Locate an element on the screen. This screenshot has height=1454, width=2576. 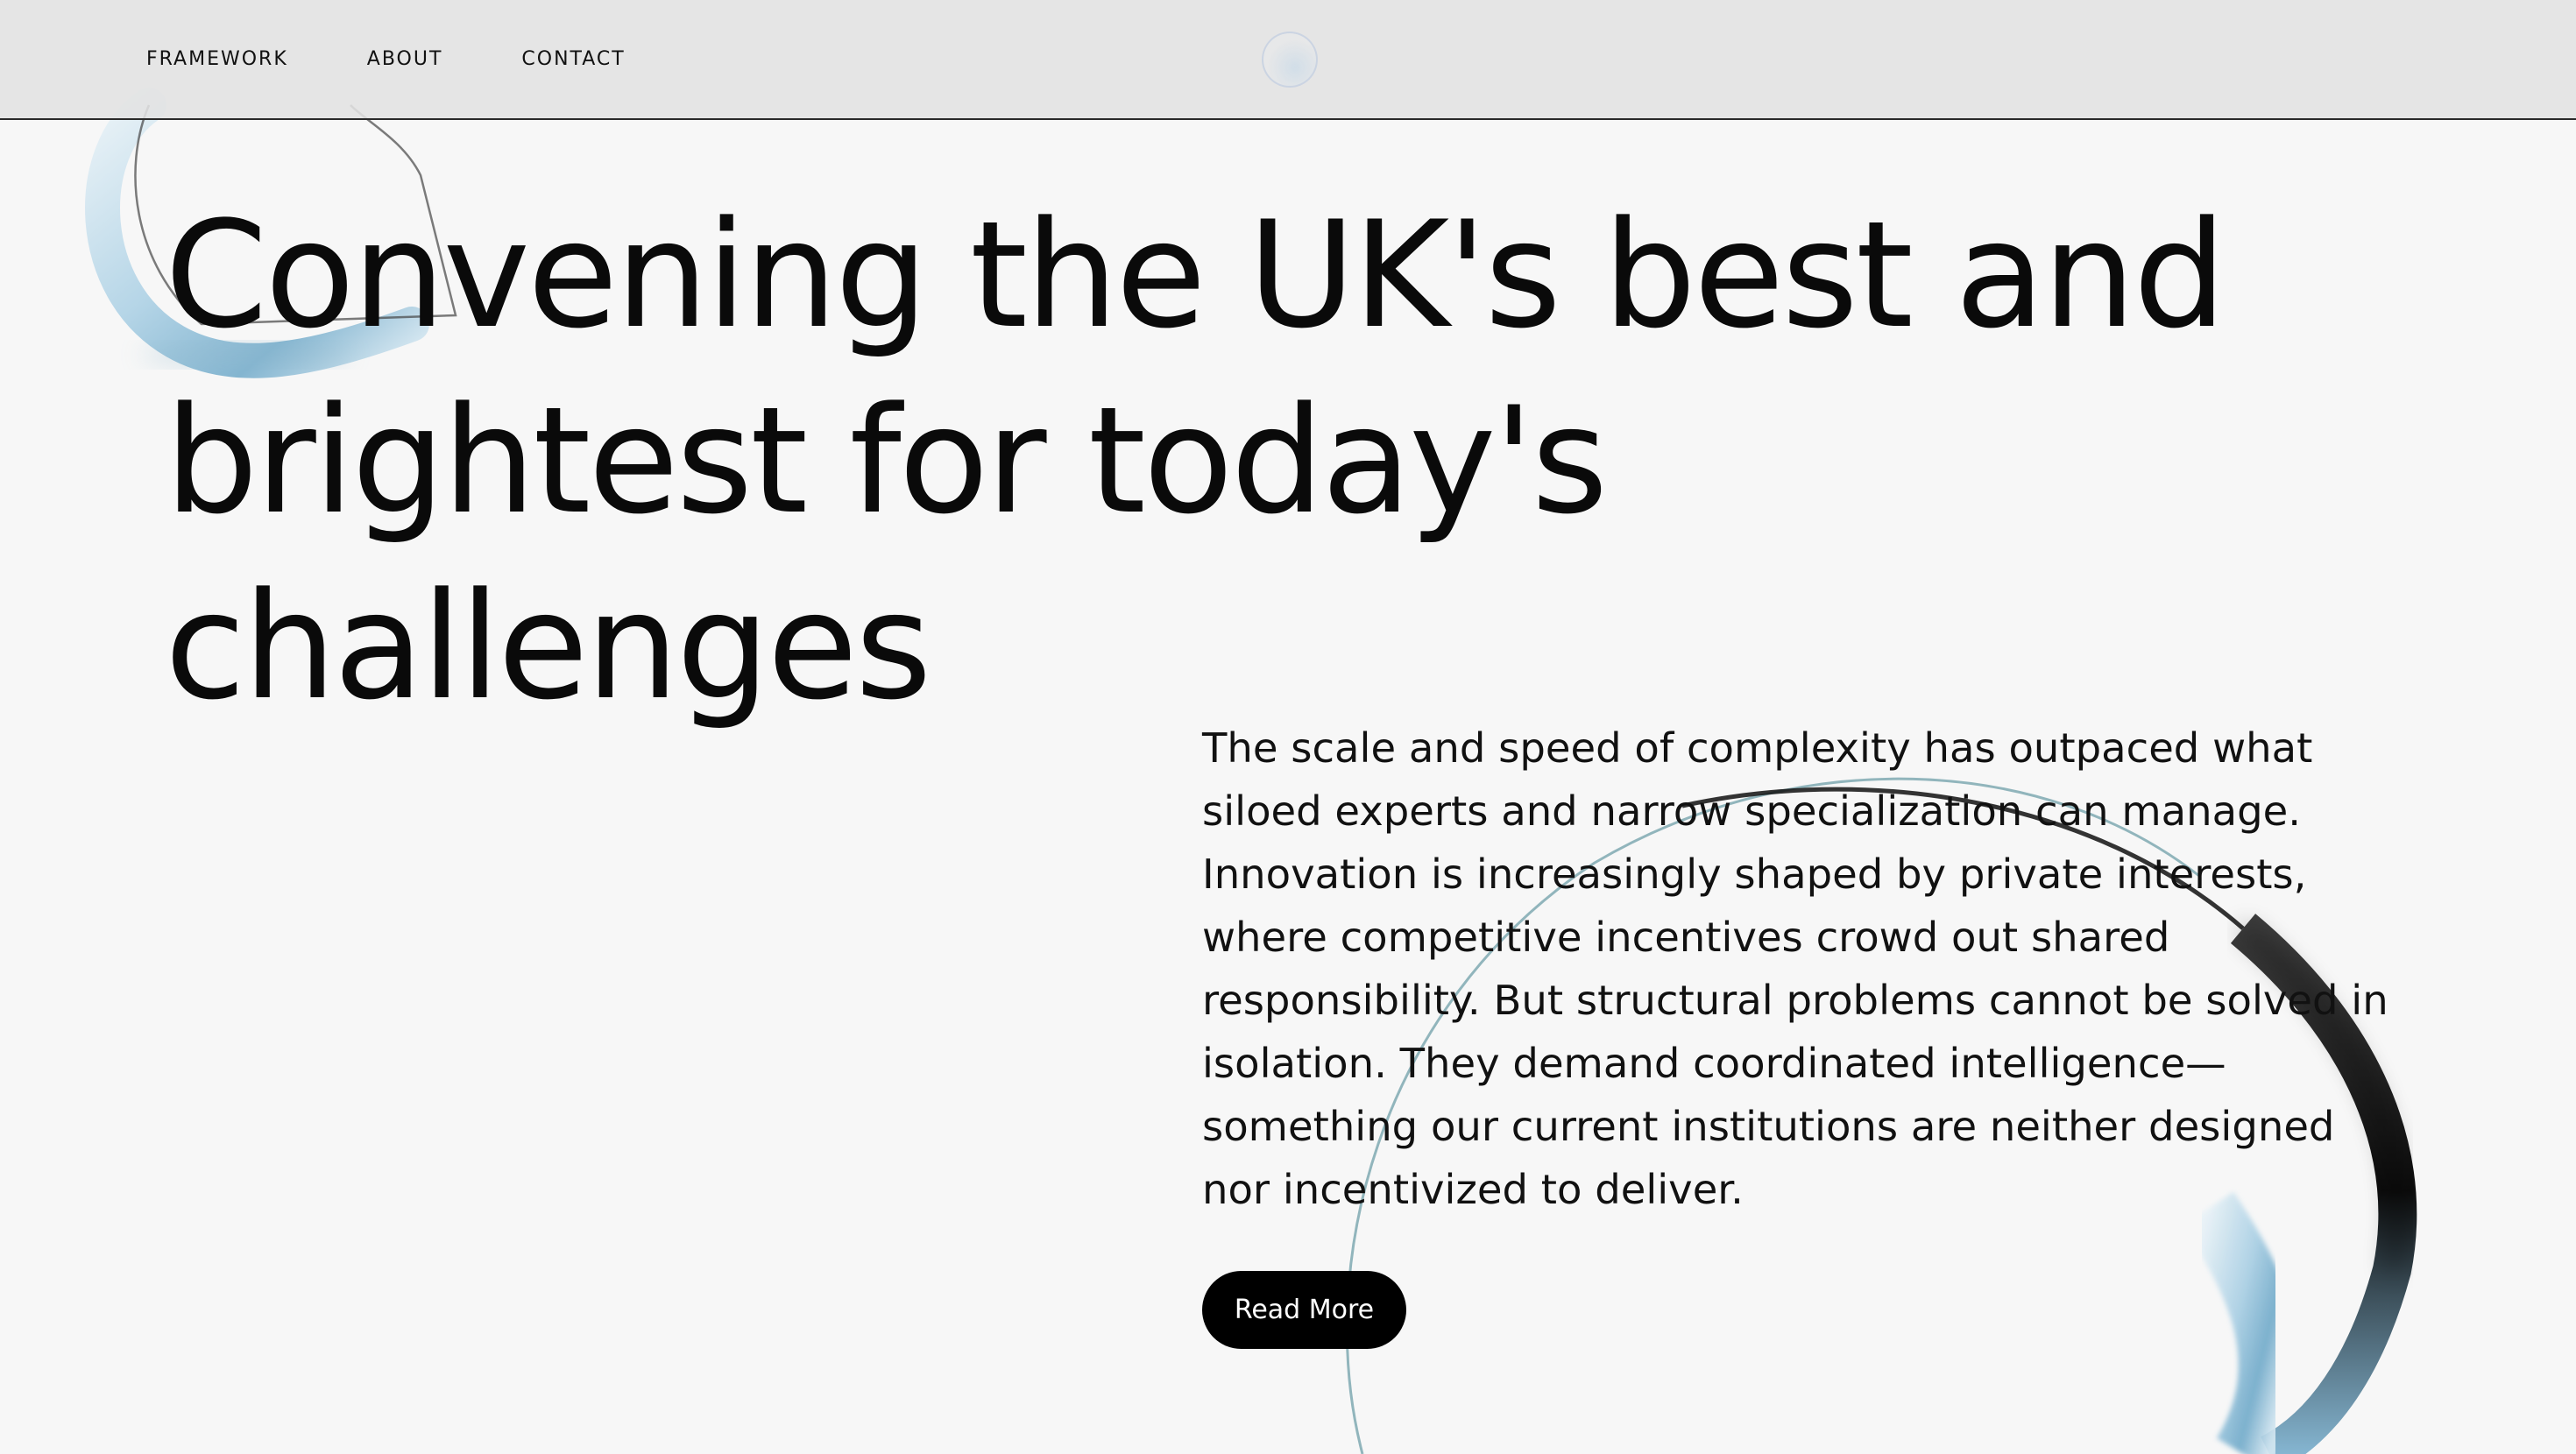
read-more-button: Read More is located at coordinates (1304, 1310).